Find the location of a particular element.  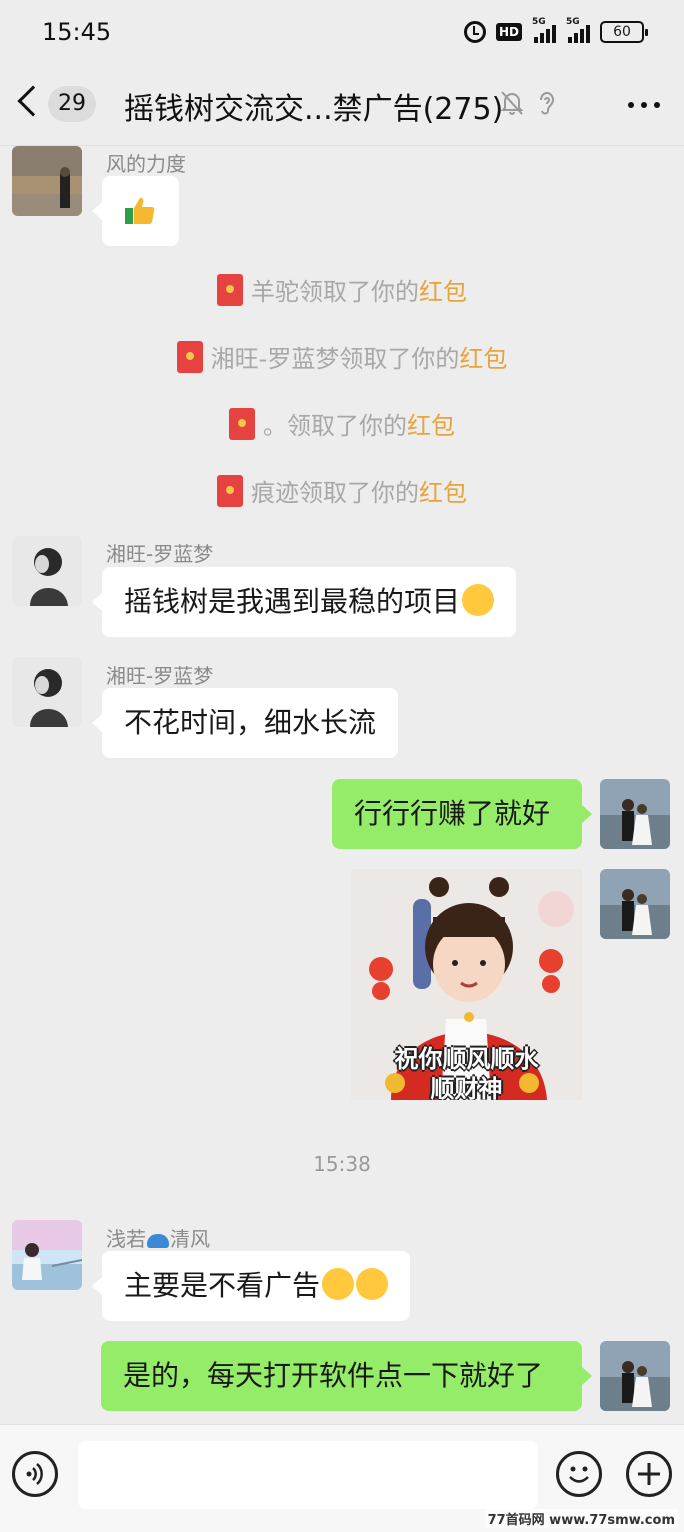

unread-badge: 29 is located at coordinates (72, 104).